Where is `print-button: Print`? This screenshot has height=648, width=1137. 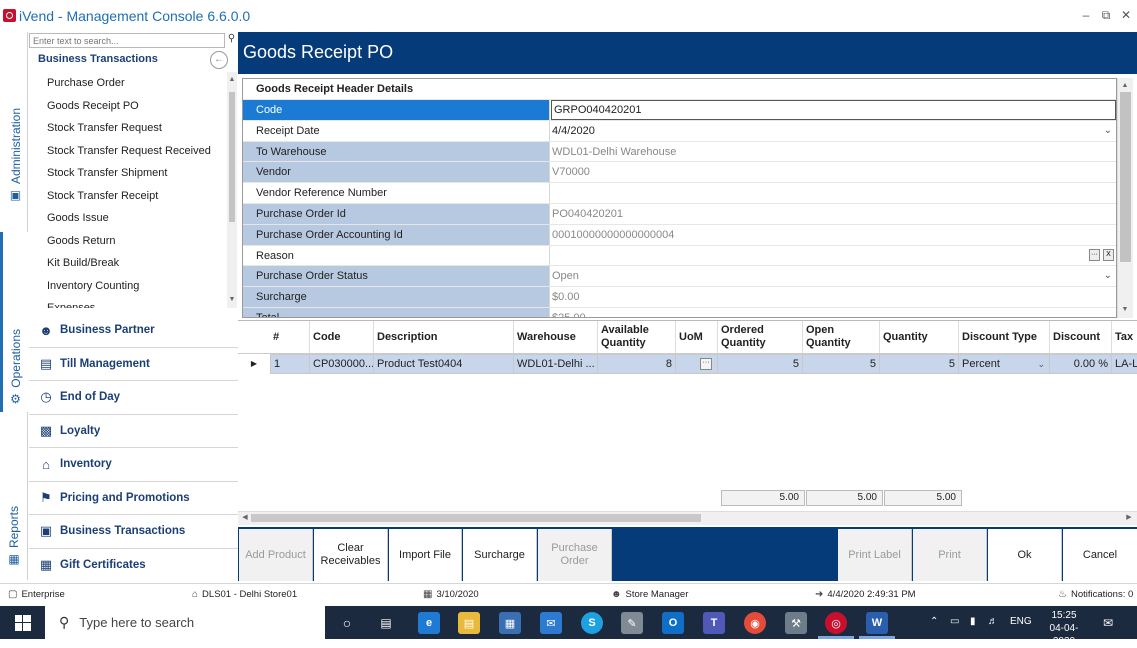 print-button: Print is located at coordinates (950, 555).